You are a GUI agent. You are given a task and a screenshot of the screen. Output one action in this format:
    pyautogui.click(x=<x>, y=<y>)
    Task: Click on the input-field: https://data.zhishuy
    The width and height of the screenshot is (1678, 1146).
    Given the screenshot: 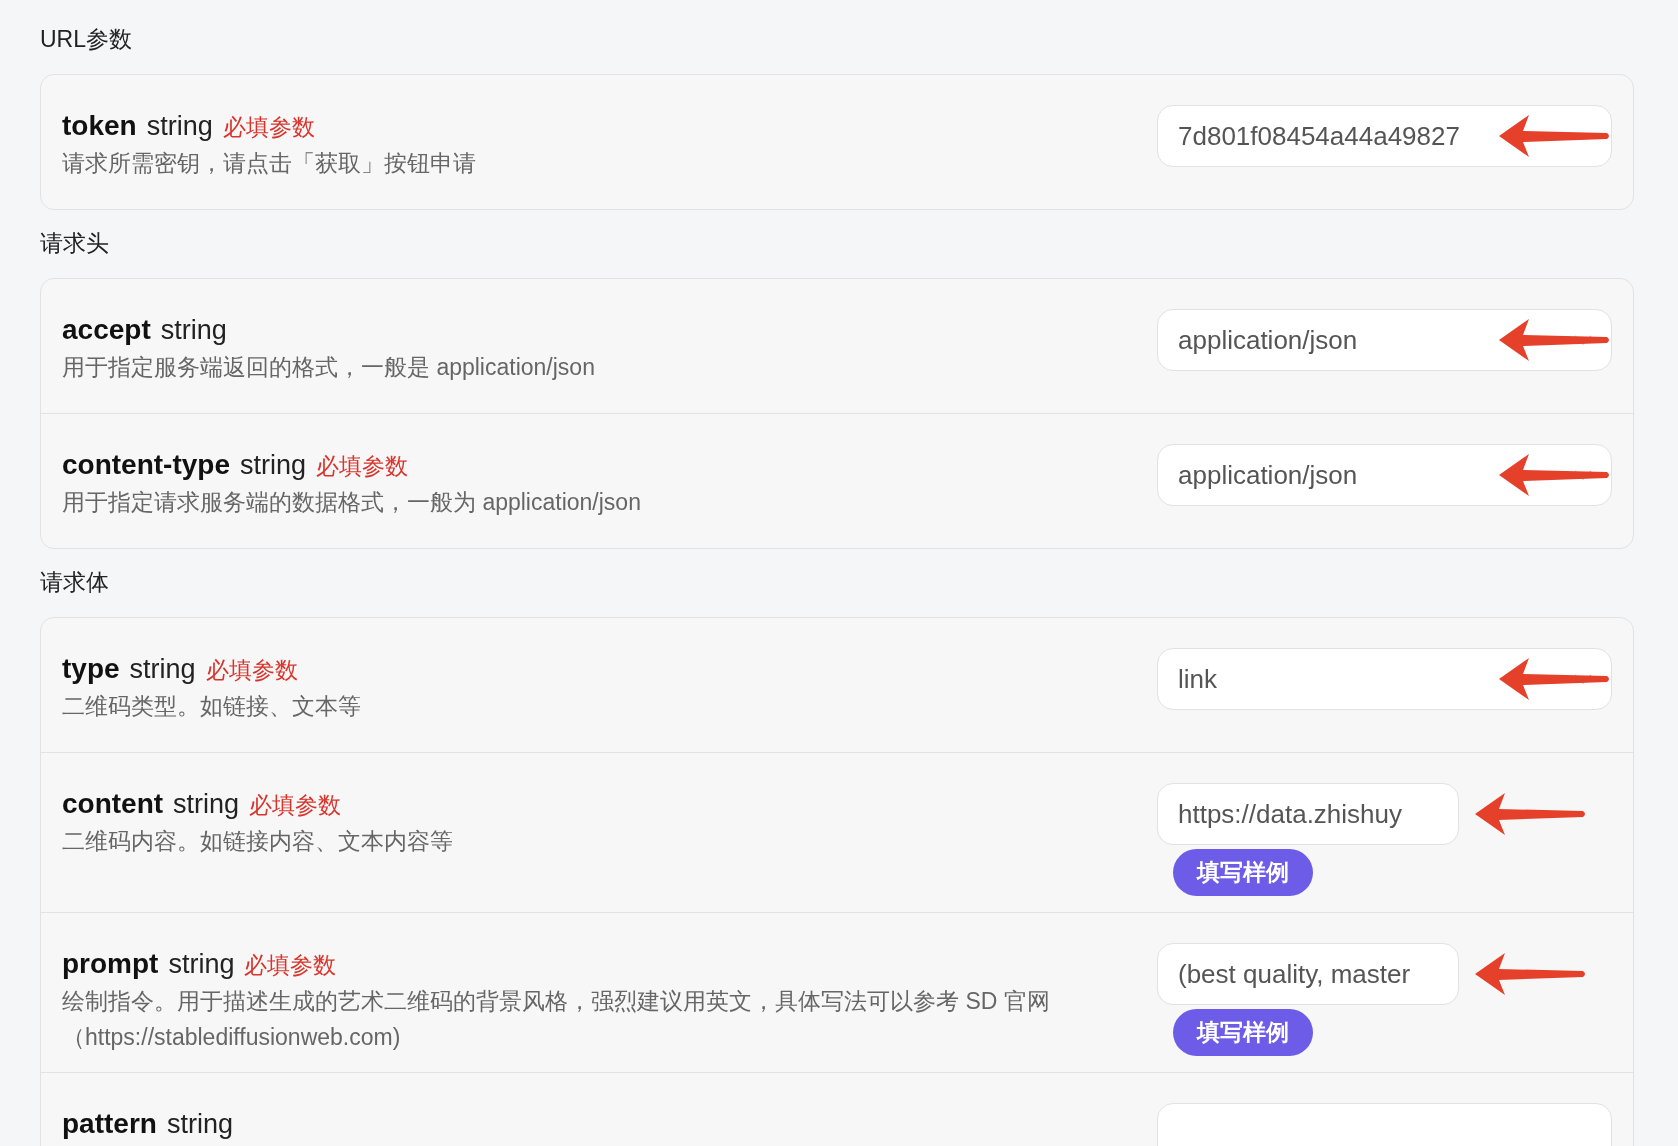 What is the action you would take?
    pyautogui.click(x=1308, y=814)
    